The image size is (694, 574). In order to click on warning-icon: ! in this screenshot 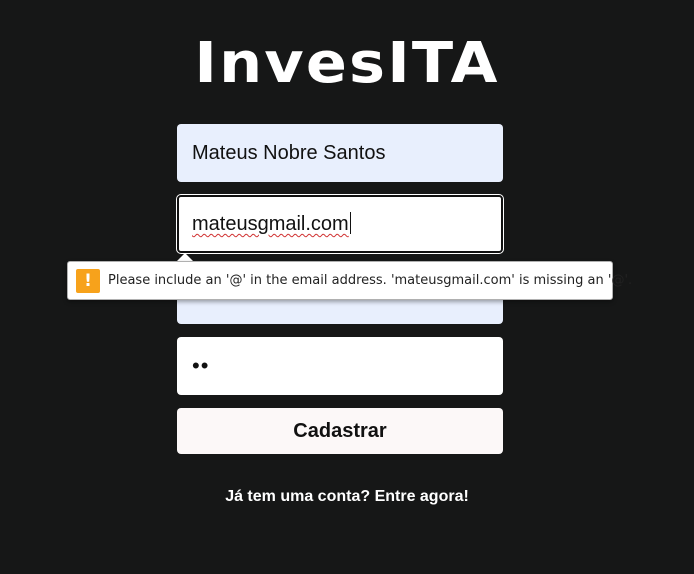, I will do `click(88, 280)`.